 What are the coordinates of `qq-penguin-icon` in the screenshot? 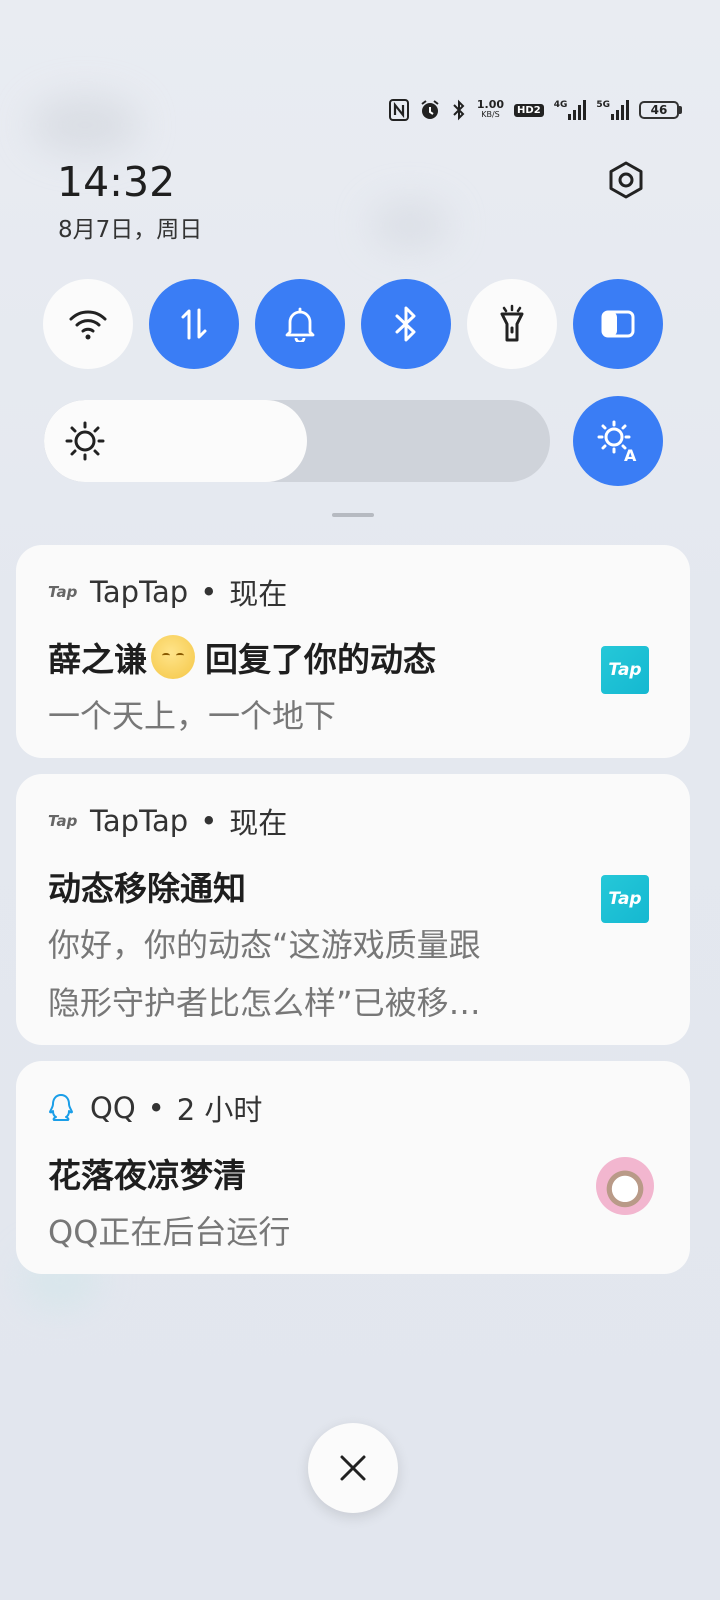 It's located at (63, 1108).